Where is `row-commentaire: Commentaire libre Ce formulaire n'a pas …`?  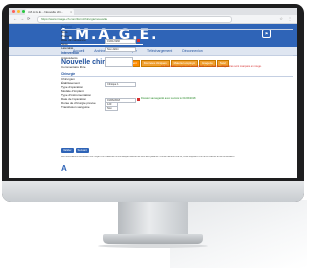 row-commentaire: Commentaire libre Ce formulaire n'a pas … is located at coordinates (177, 68).